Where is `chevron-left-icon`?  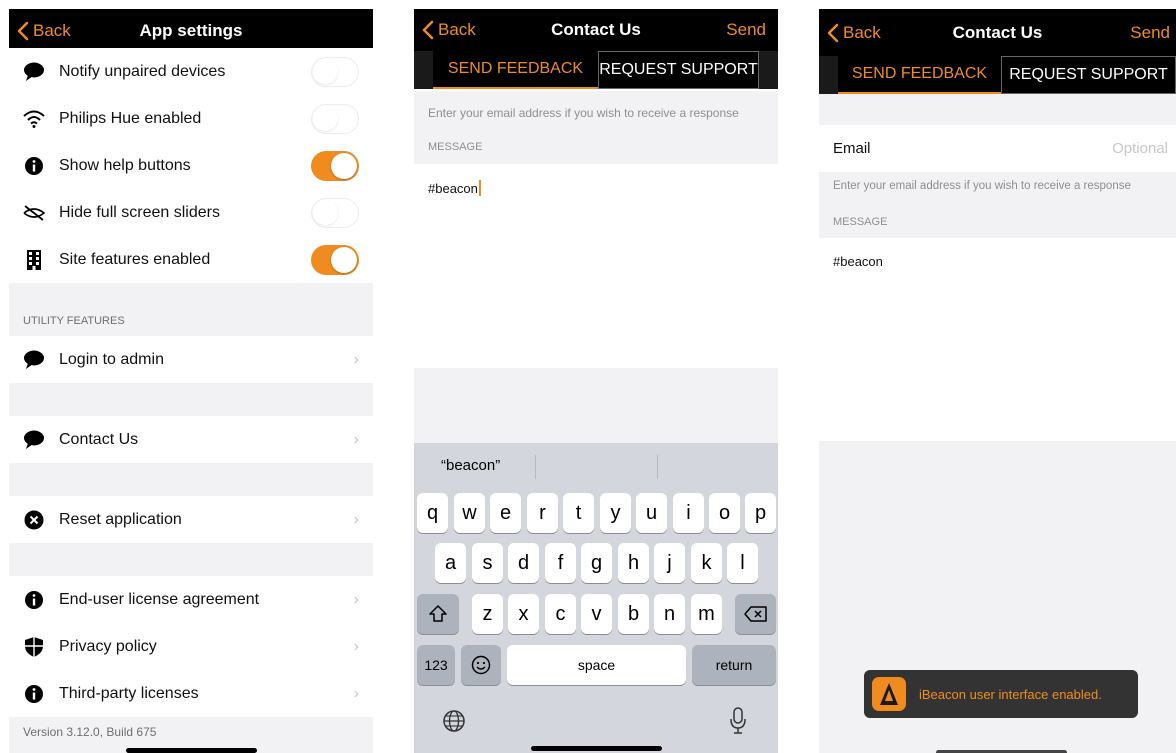
chevron-left-icon is located at coordinates (23, 30).